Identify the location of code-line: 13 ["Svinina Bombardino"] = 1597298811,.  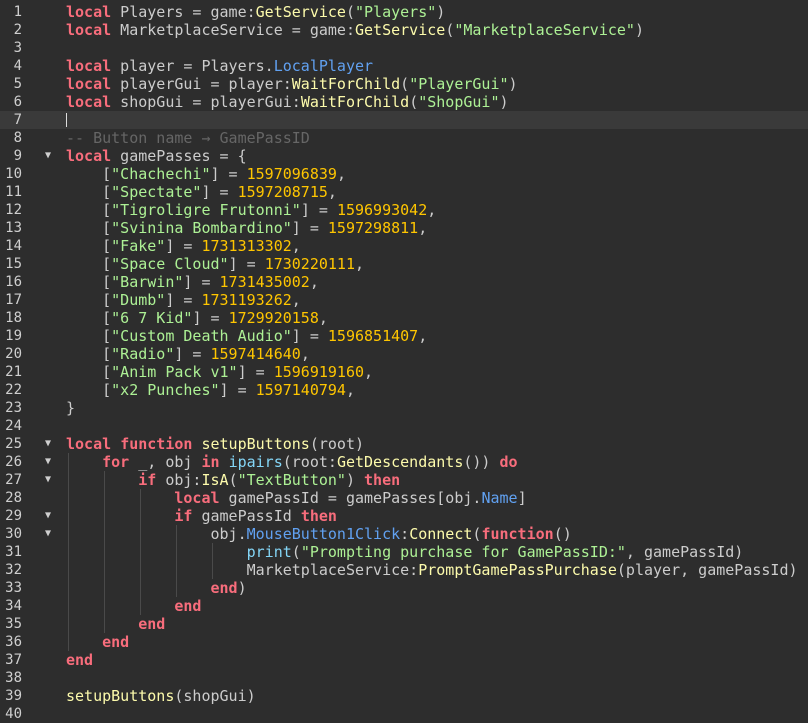
(404, 228).